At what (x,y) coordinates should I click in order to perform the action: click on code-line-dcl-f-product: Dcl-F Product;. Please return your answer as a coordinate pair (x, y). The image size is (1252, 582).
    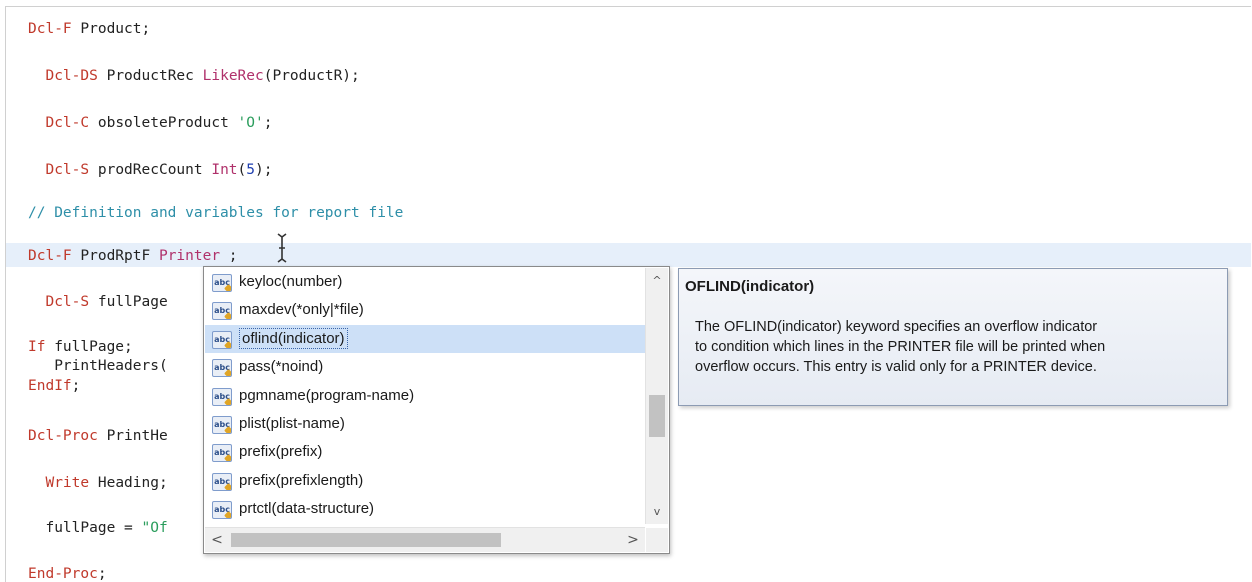
    Looking at the image, I should click on (89, 29).